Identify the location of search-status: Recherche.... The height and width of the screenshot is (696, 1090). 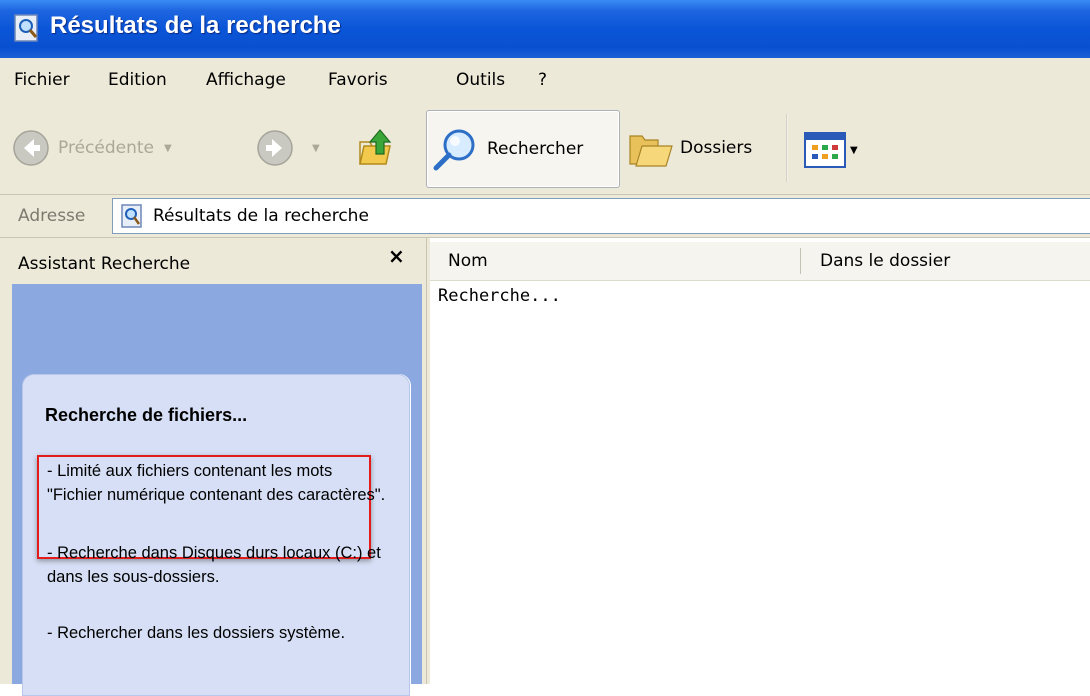
(499, 296).